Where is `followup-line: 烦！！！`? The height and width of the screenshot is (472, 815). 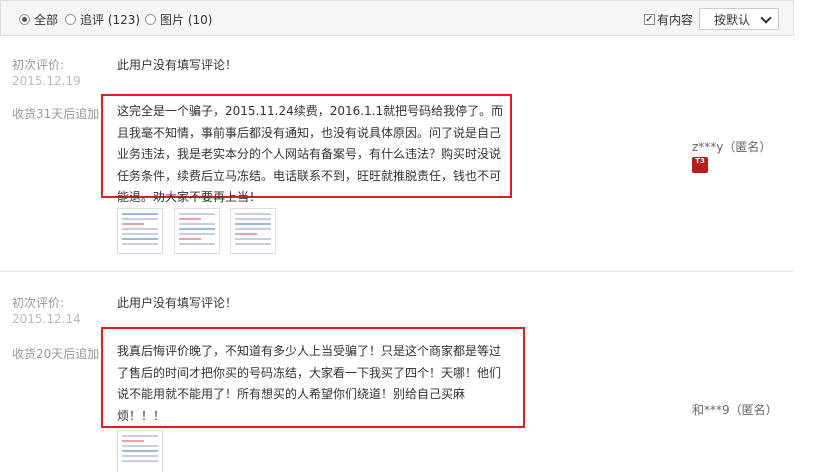
followup-line: 烦！！！ is located at coordinates (141, 415).